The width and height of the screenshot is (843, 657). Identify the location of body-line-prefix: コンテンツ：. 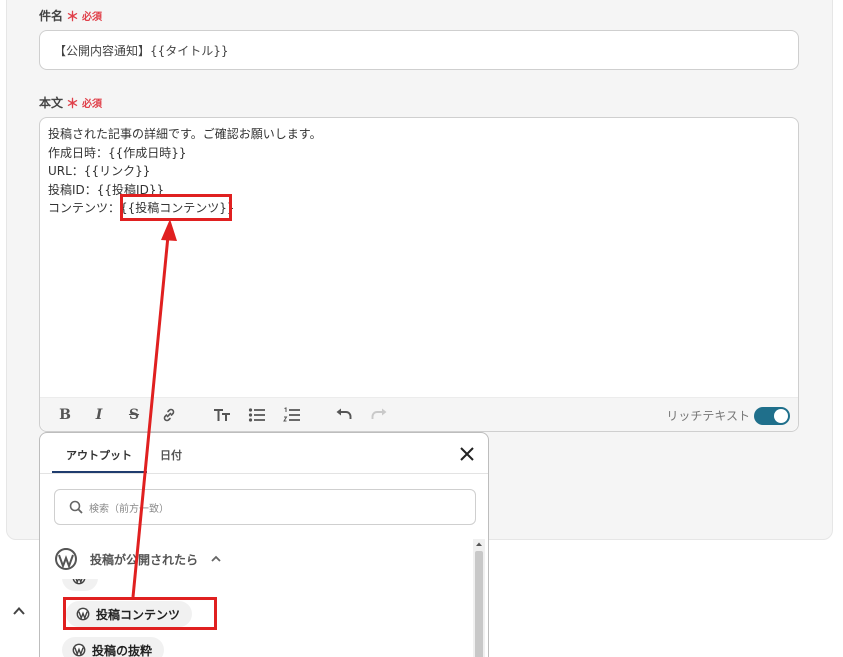
(84, 208).